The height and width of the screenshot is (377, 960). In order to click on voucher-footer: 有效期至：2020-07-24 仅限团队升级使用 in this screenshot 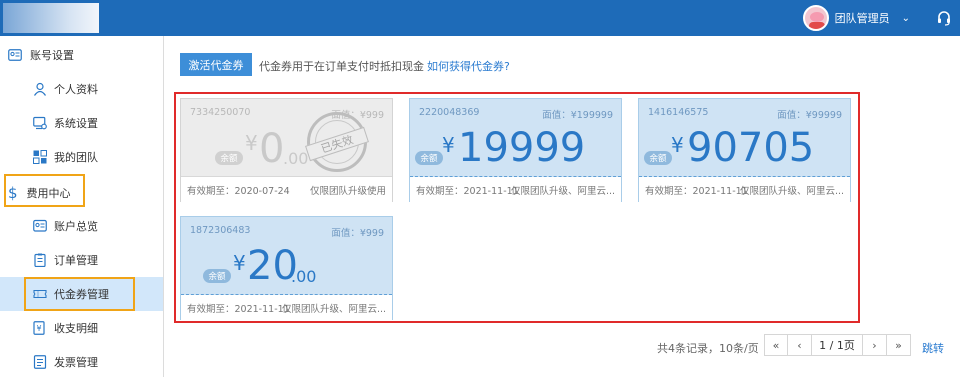, I will do `click(286, 189)`.